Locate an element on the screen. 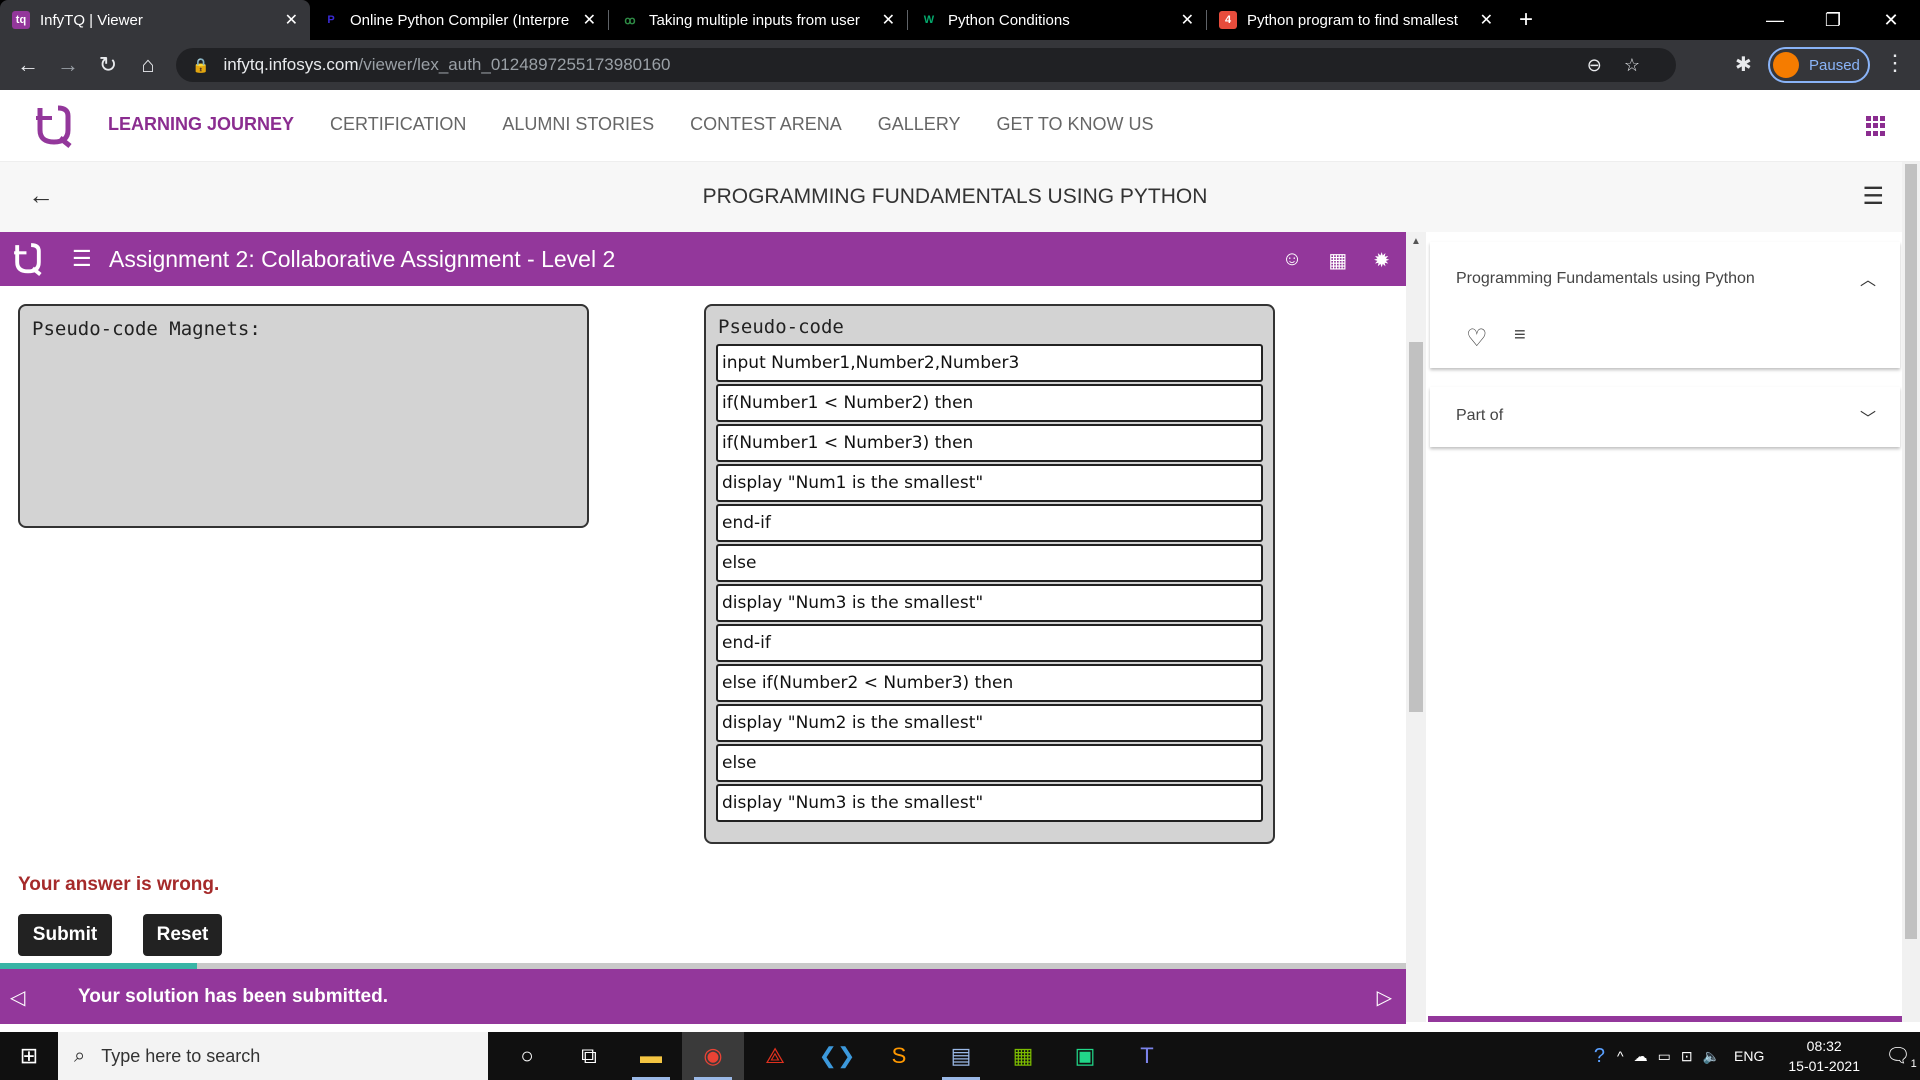 Image resolution: width=1920 pixels, height=1080 pixels. submit-button: Submit is located at coordinates (65, 935).